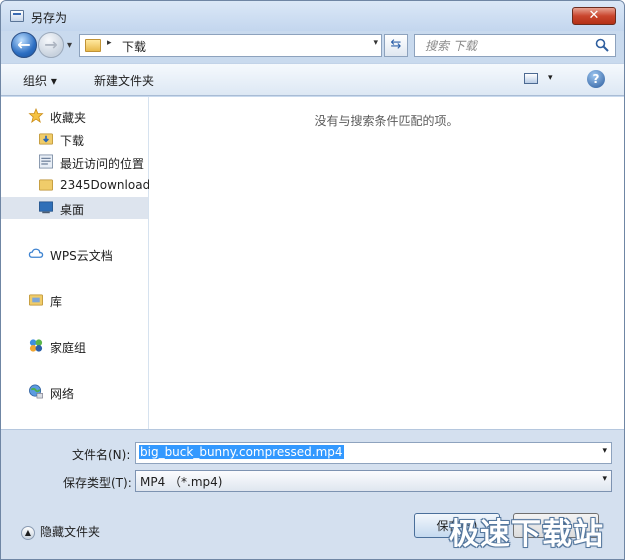 The height and width of the screenshot is (560, 625). Describe the element at coordinates (375, 43) in the screenshot. I see `address-dropdown-icon: ▾` at that location.